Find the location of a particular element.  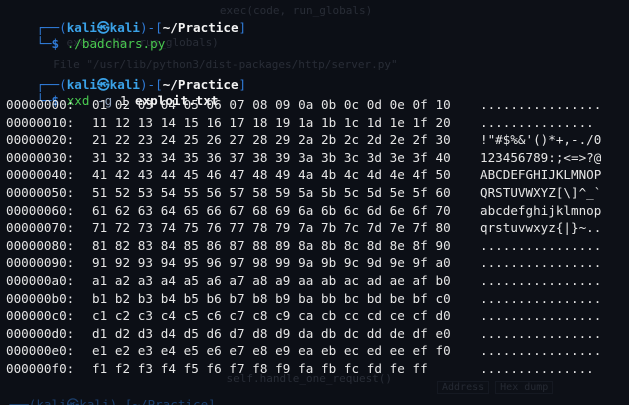

command-text: ./badchars.py is located at coordinates (116, 43).